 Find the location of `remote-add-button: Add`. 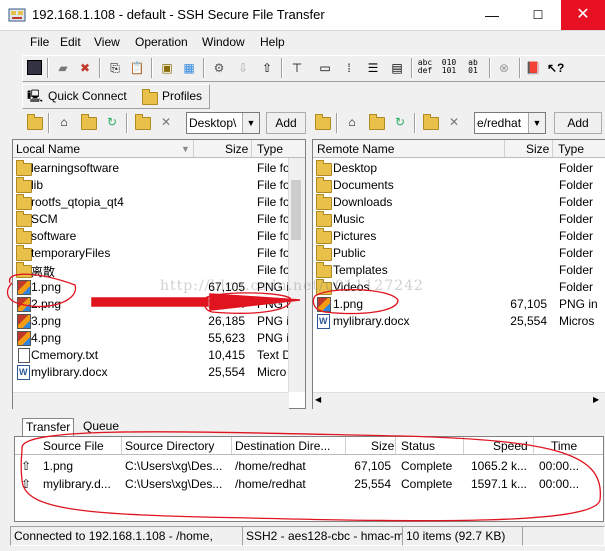

remote-add-button: Add is located at coordinates (578, 123).